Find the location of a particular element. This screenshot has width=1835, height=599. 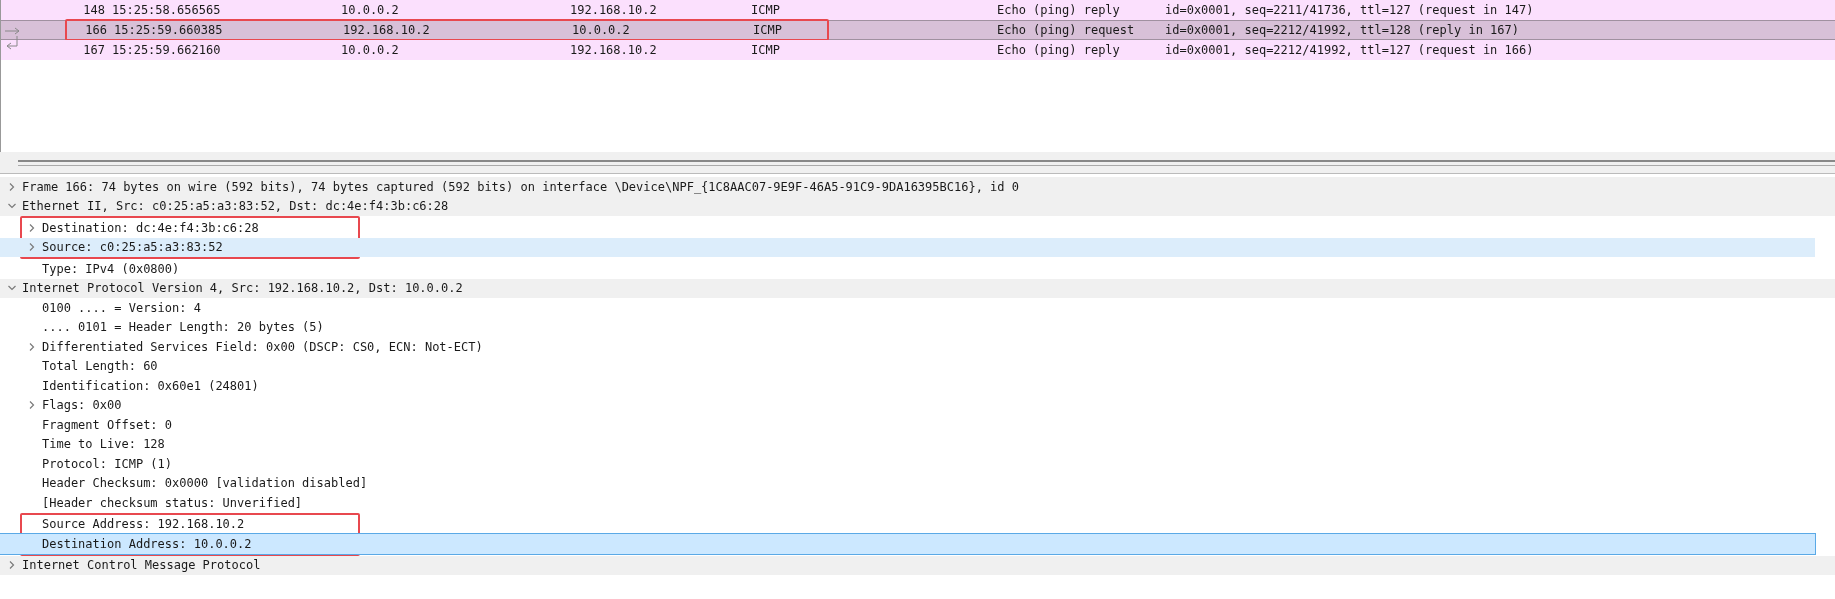

tree-item-text: Destination: dc:4e:f4:3b:c6:28 is located at coordinates (150, 228).